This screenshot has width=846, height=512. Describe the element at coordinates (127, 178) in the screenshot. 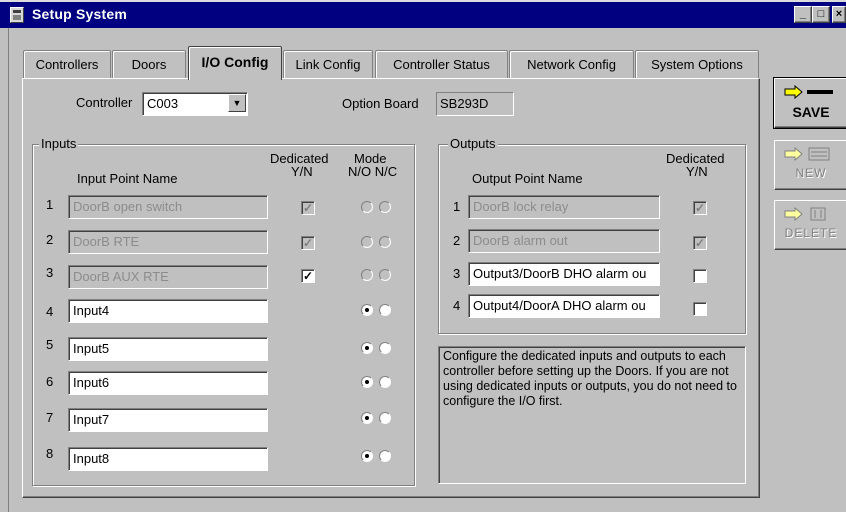

I see `input-name-header: Input Point Name` at that location.